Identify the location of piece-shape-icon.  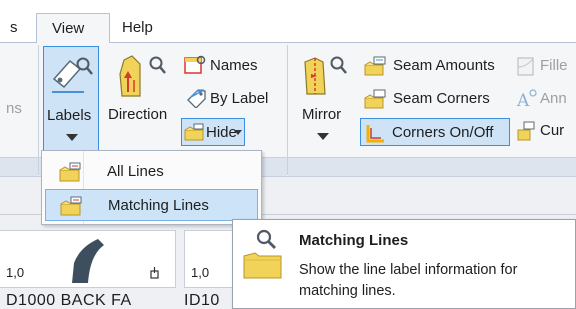
(88, 261).